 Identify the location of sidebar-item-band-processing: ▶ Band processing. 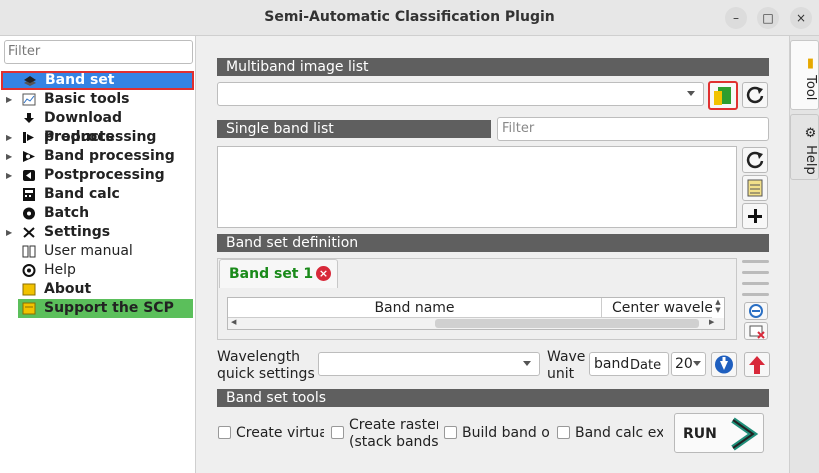
(97, 156).